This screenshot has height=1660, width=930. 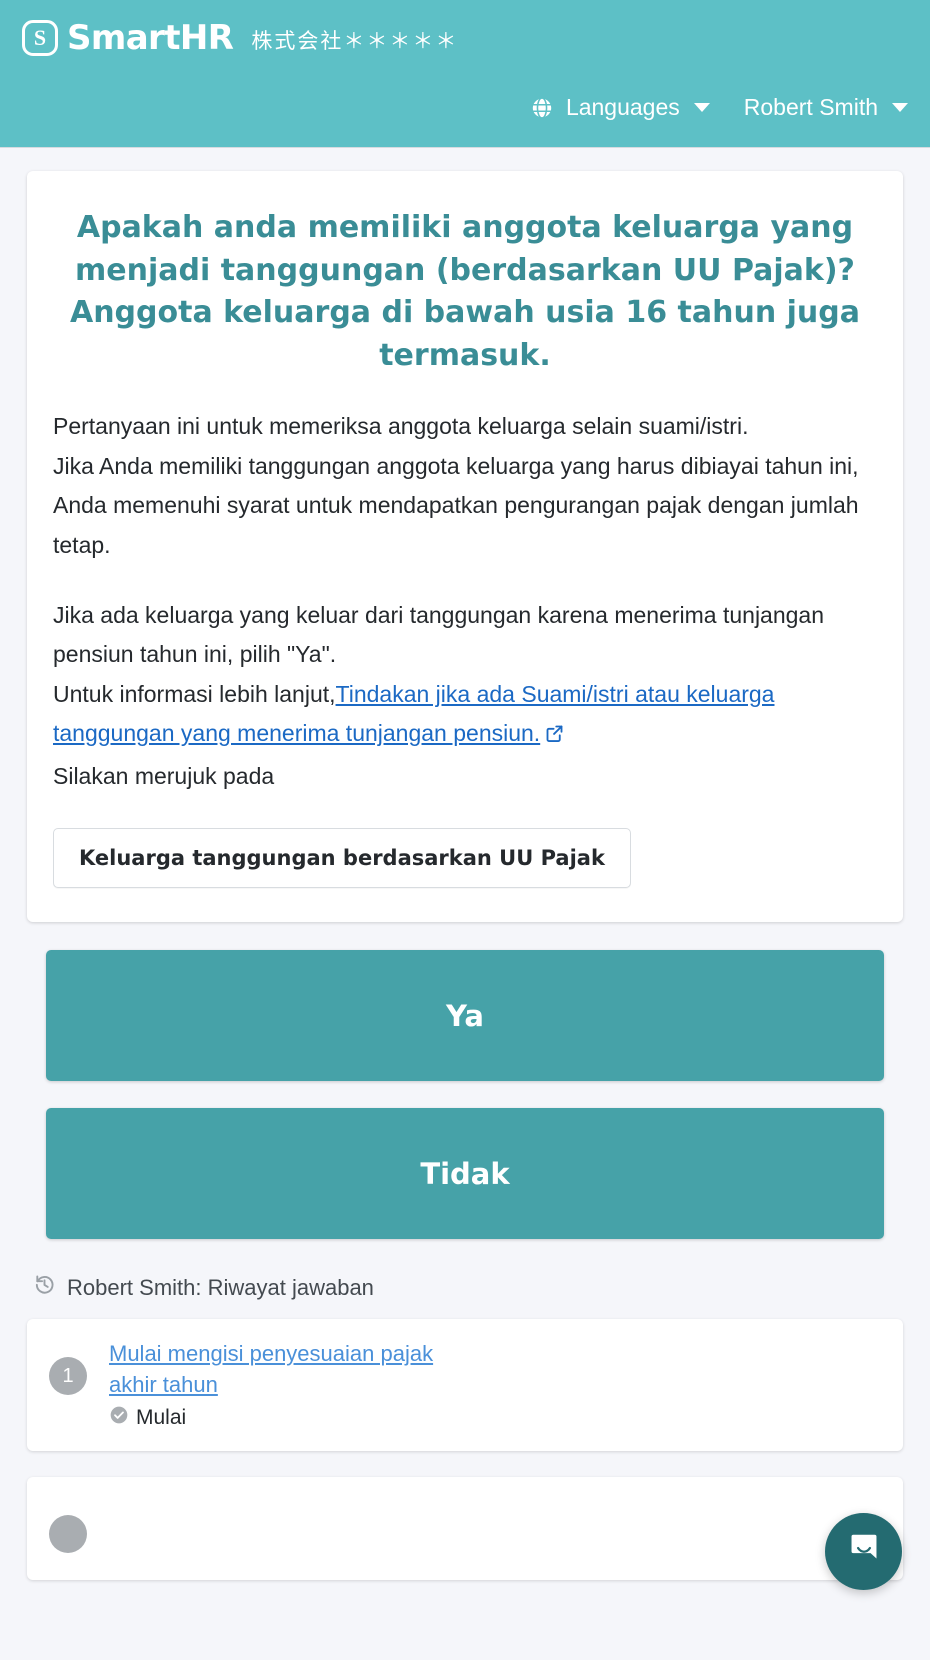 I want to click on link-prefix-text: Untuk informasi lebih lanjut,, so click(x=194, y=693).